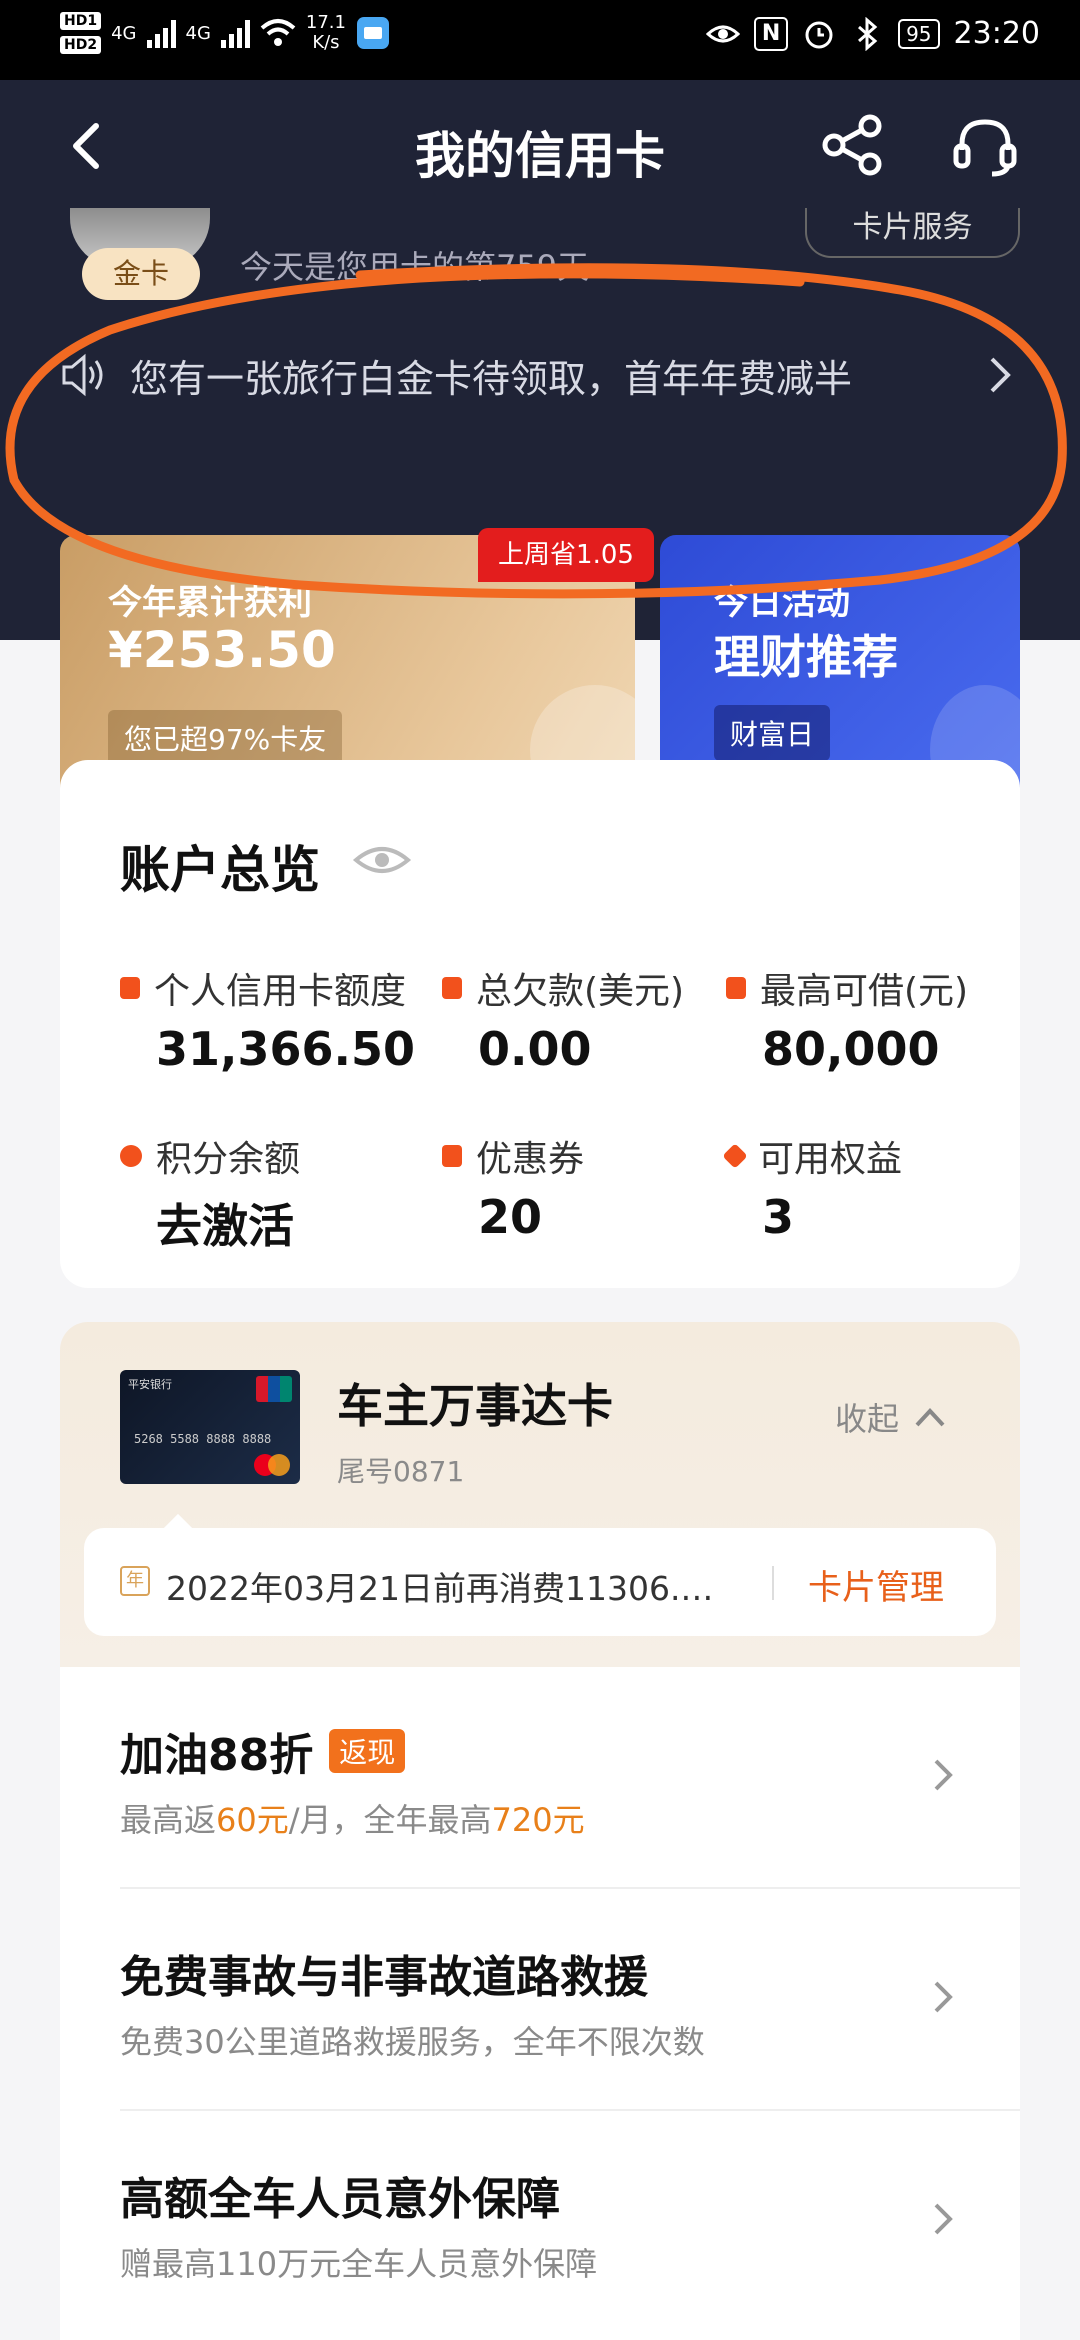 This screenshot has width=1080, height=2340. Describe the element at coordinates (996, 33) in the screenshot. I see `clock: 23:20` at that location.